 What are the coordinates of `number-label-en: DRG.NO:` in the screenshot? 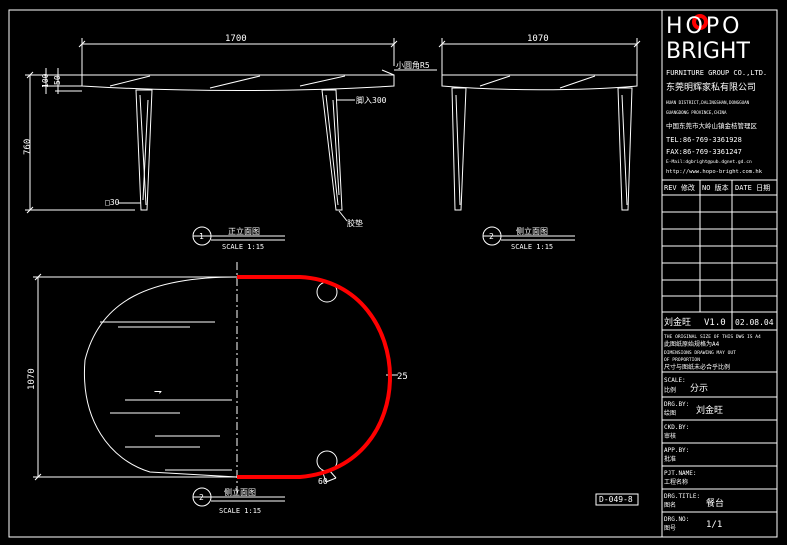 It's located at (676, 519).